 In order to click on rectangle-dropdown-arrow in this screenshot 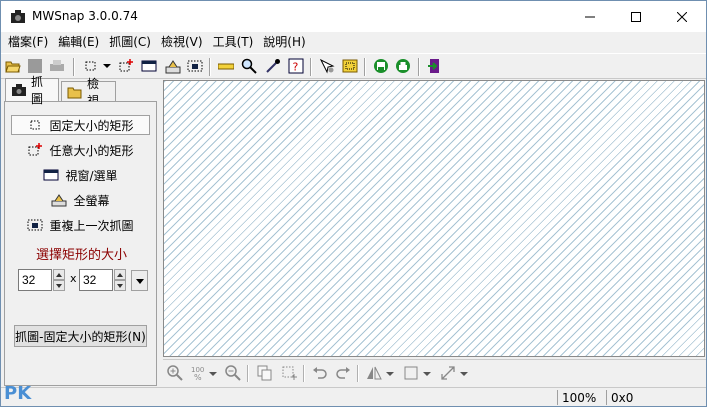, I will do `click(107, 66)`.